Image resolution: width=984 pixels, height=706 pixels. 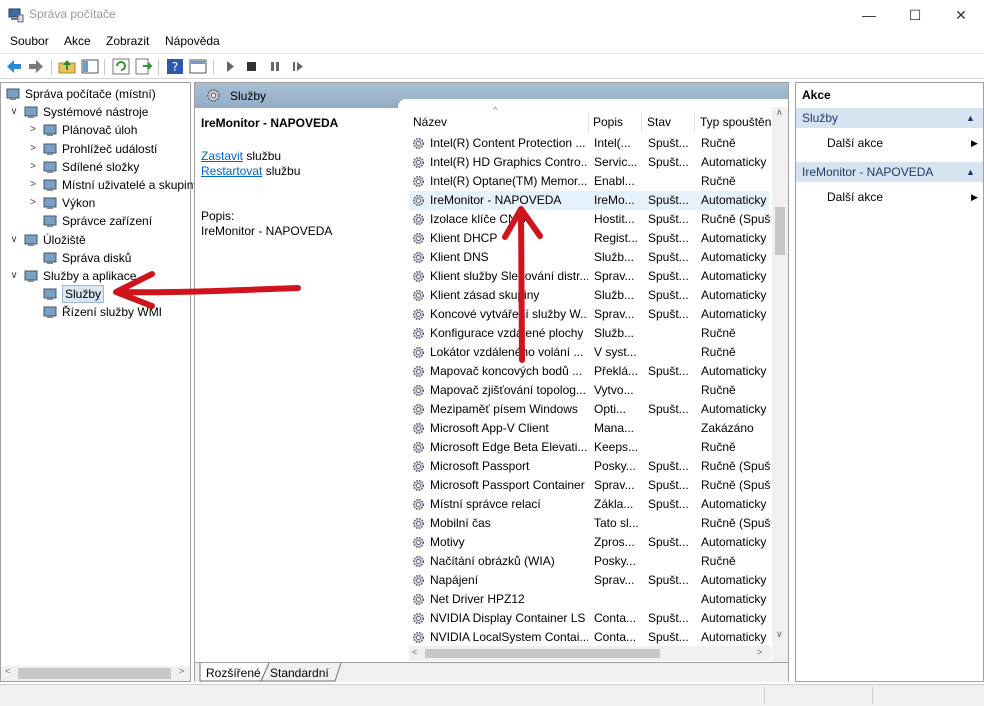 What do you see at coordinates (233, 673) in the screenshot?
I see `tab-extended: Rozšířené` at bounding box center [233, 673].